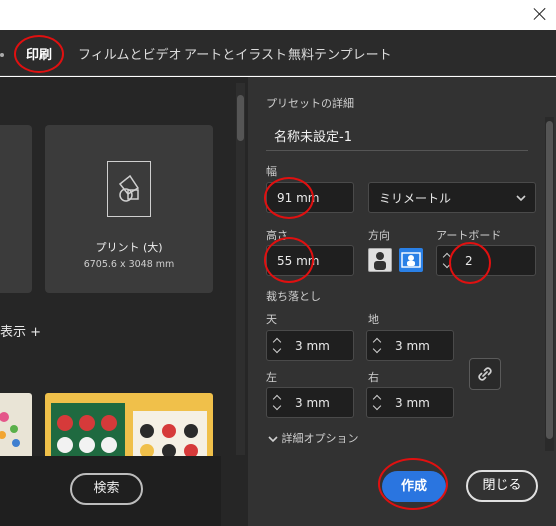  Describe the element at coordinates (549, 280) in the screenshot. I see `details-scrollbar-thumb` at that location.